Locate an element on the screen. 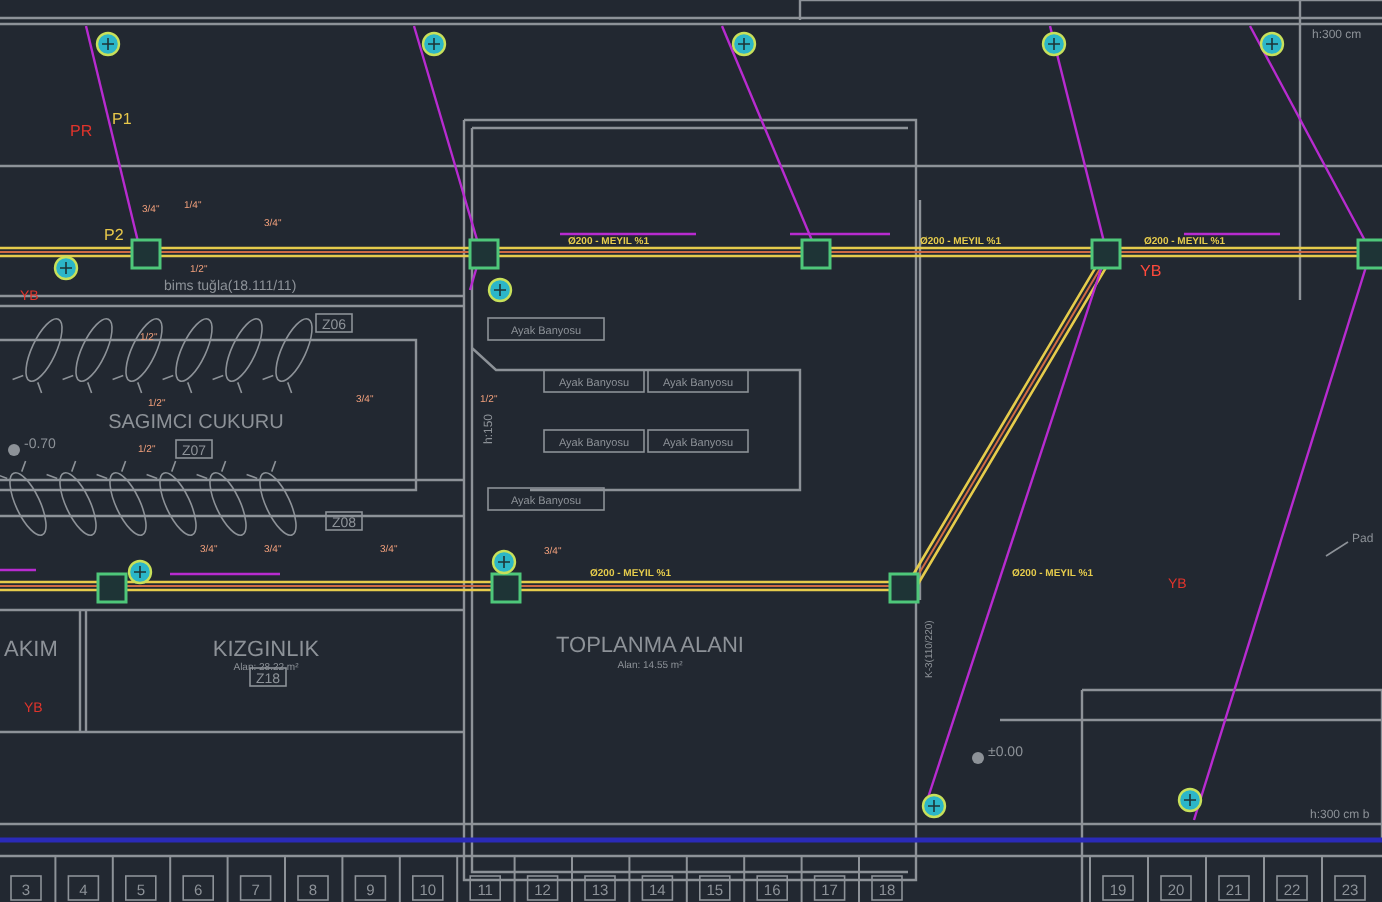  room-label: TOPLANMA ALANI is located at coordinates (650, 646).